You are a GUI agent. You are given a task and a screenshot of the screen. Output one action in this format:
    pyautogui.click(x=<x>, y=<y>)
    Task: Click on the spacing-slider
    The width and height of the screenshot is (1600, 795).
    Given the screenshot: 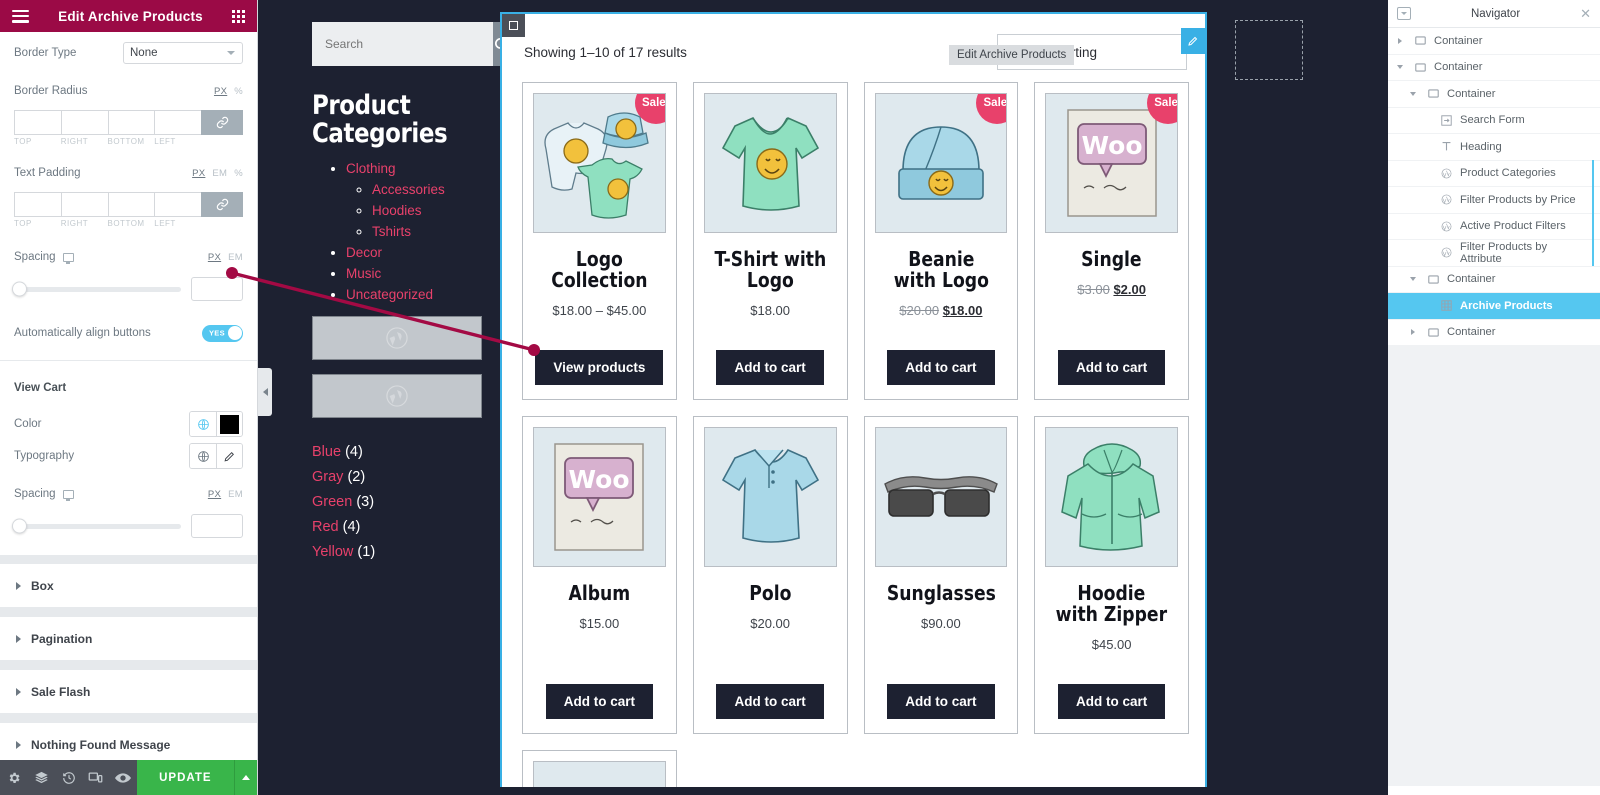 What is the action you would take?
    pyautogui.click(x=96, y=289)
    